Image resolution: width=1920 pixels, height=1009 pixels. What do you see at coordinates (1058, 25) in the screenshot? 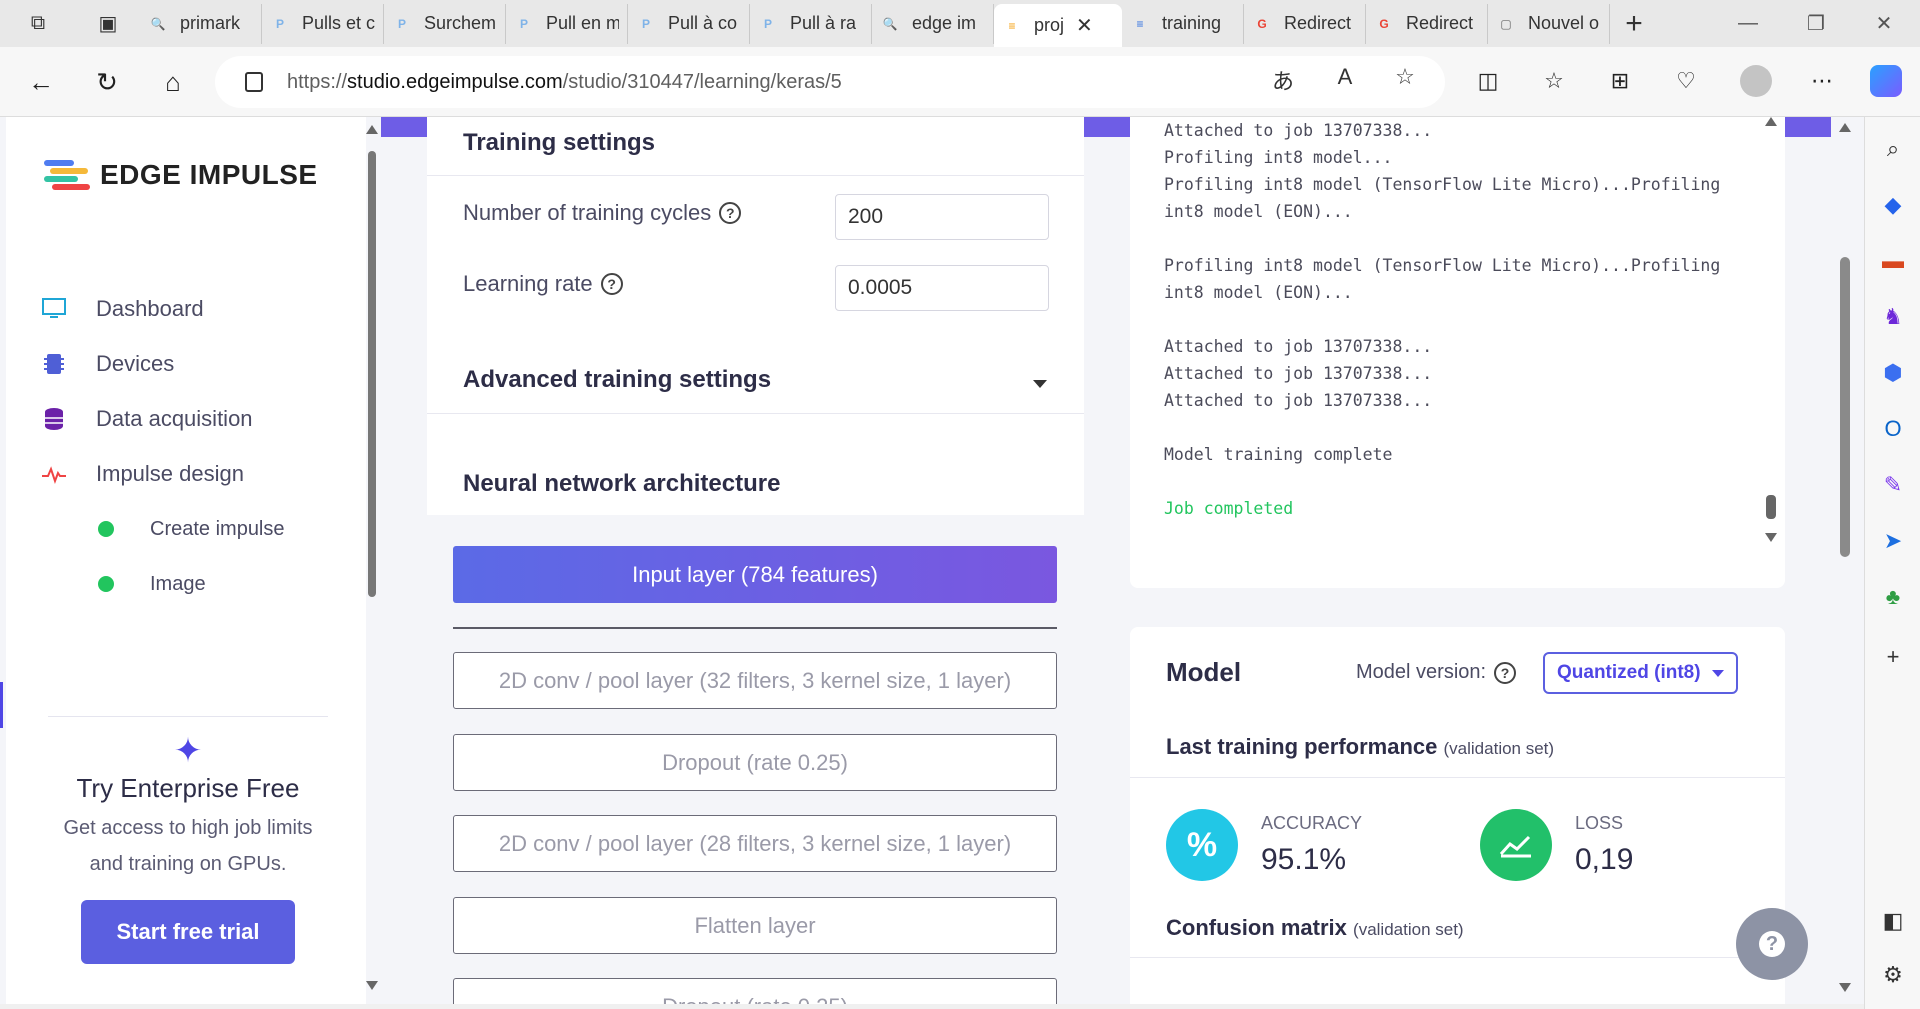
I see `browser-tab: ≡ proj ✕` at bounding box center [1058, 25].